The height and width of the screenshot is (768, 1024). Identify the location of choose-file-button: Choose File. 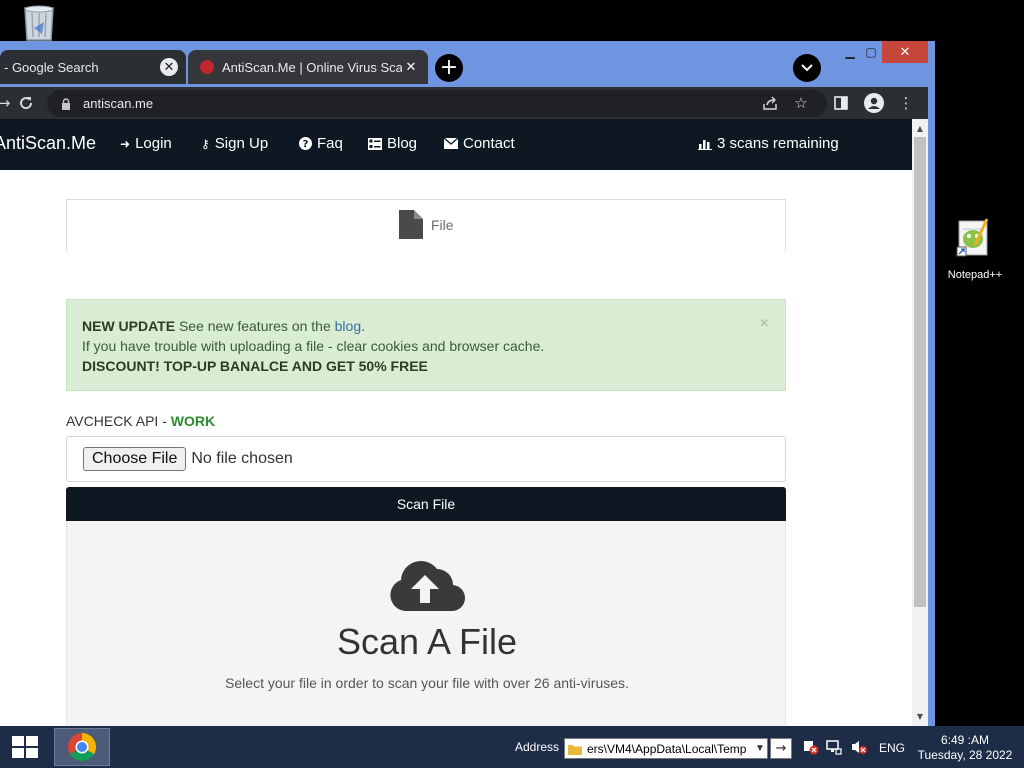
(135, 459).